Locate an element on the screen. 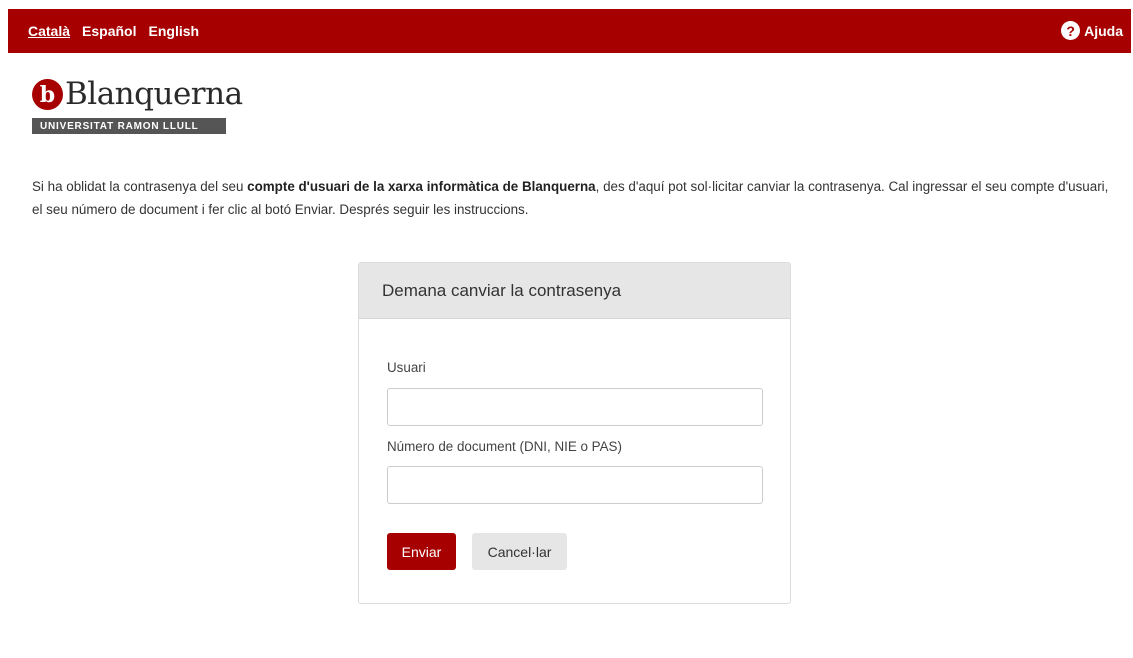 This screenshot has width=1133, height=658. user-label: Usuari is located at coordinates (406, 367).